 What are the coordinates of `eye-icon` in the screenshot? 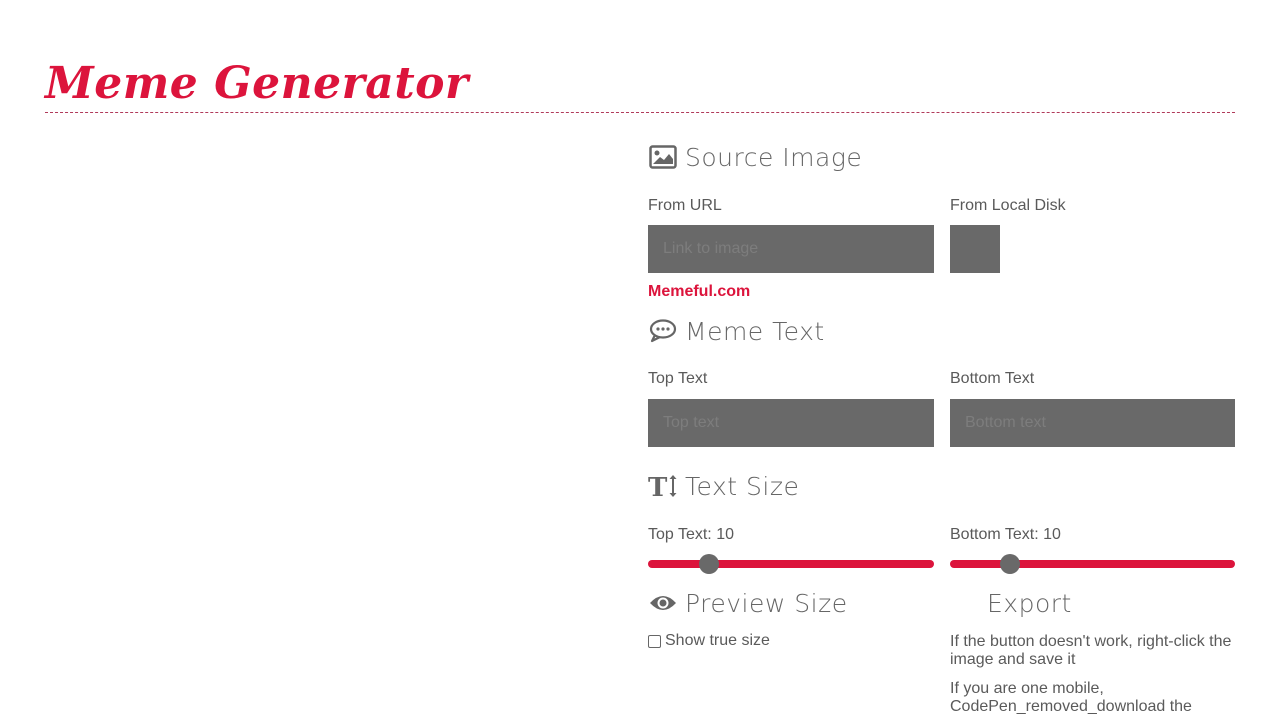 It's located at (663, 603).